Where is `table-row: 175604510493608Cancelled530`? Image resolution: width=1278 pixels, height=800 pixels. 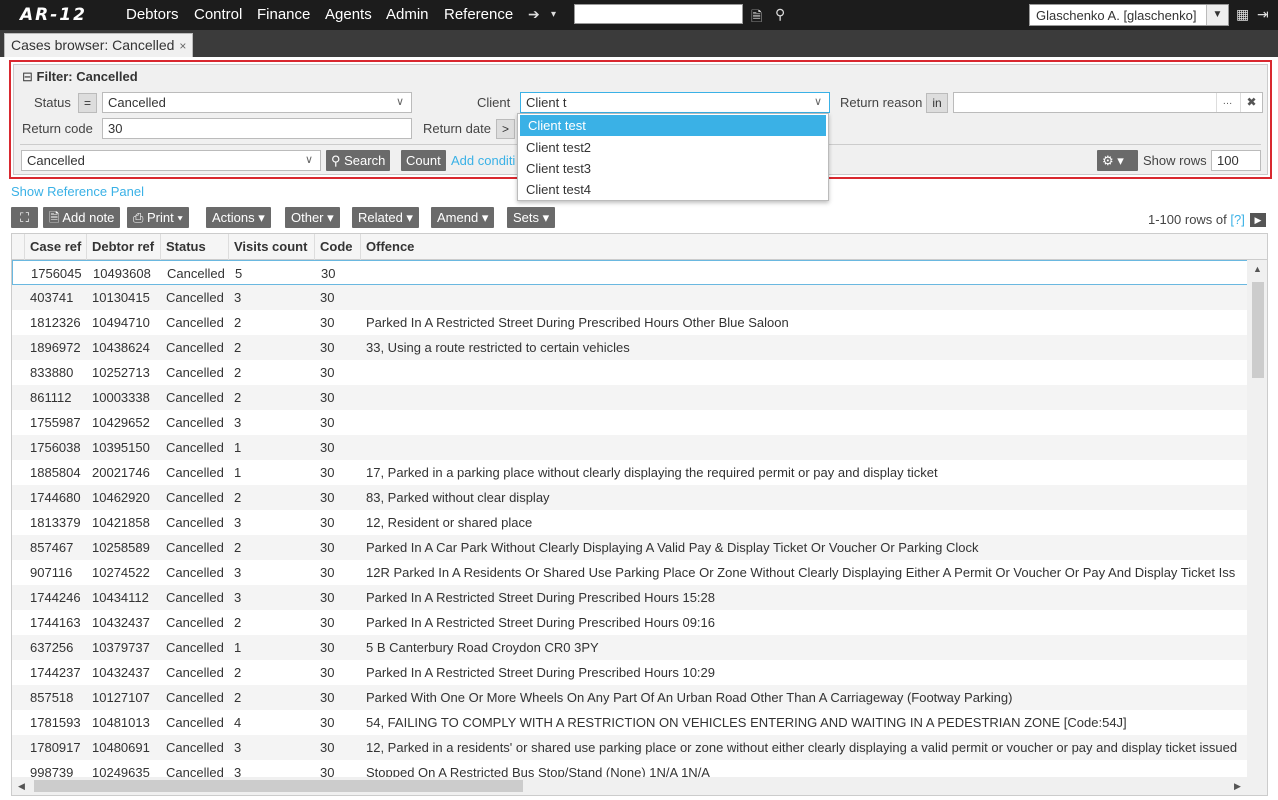 table-row: 175604510493608Cancelled530 is located at coordinates (630, 272).